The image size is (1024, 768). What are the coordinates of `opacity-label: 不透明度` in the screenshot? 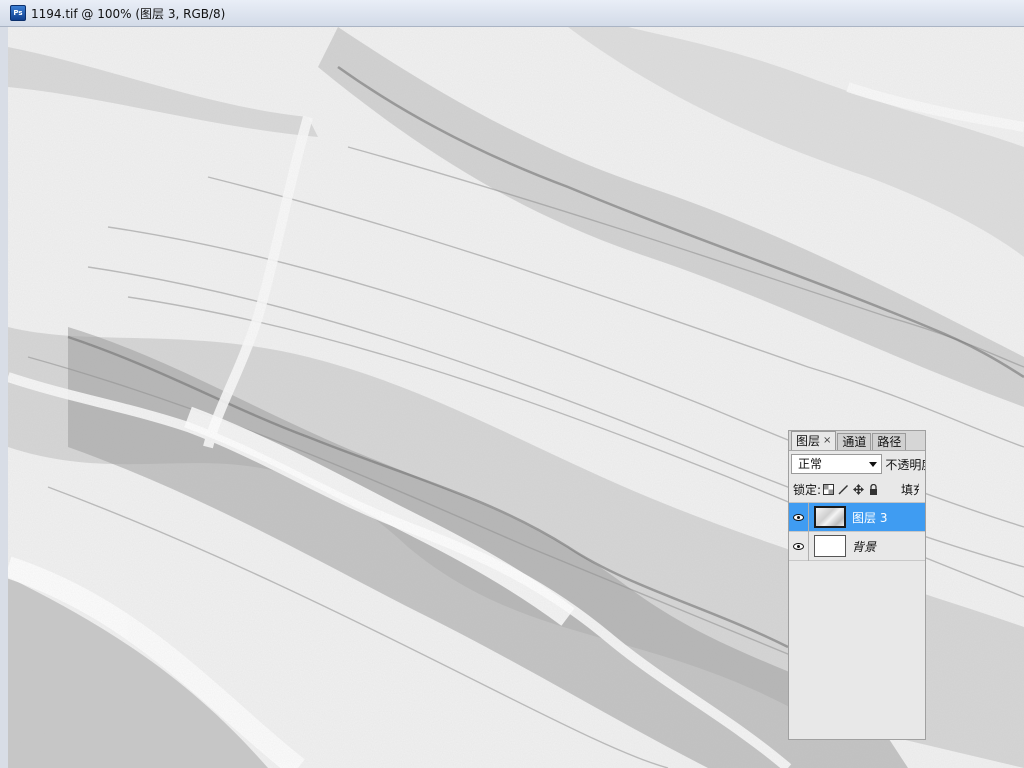 It's located at (905, 464).